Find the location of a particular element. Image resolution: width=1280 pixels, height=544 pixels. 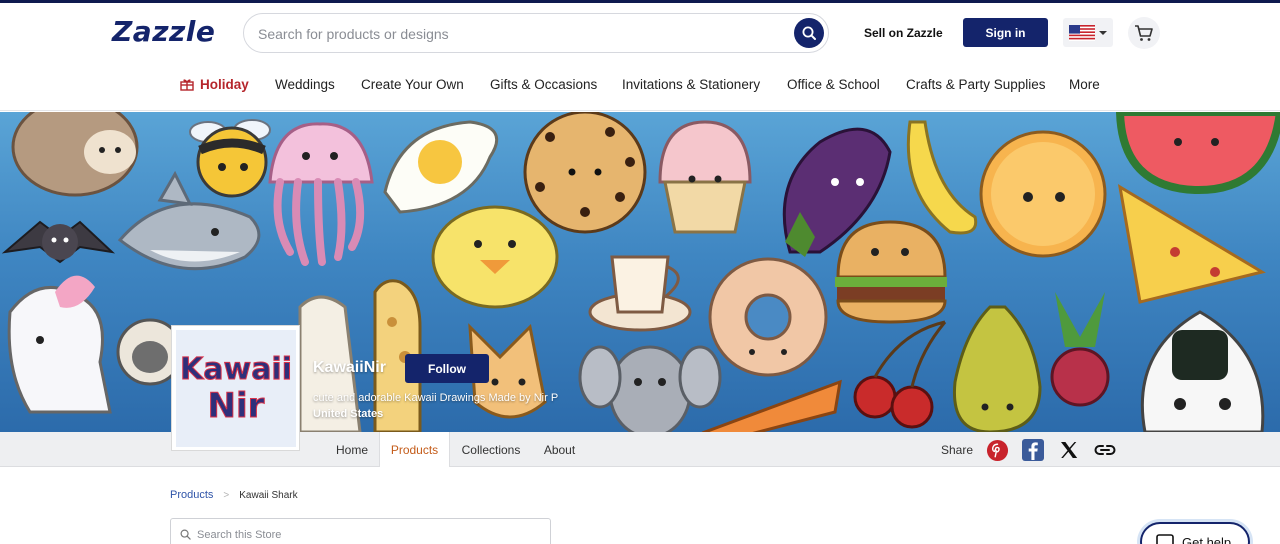

tab-home: Home is located at coordinates (352, 449).